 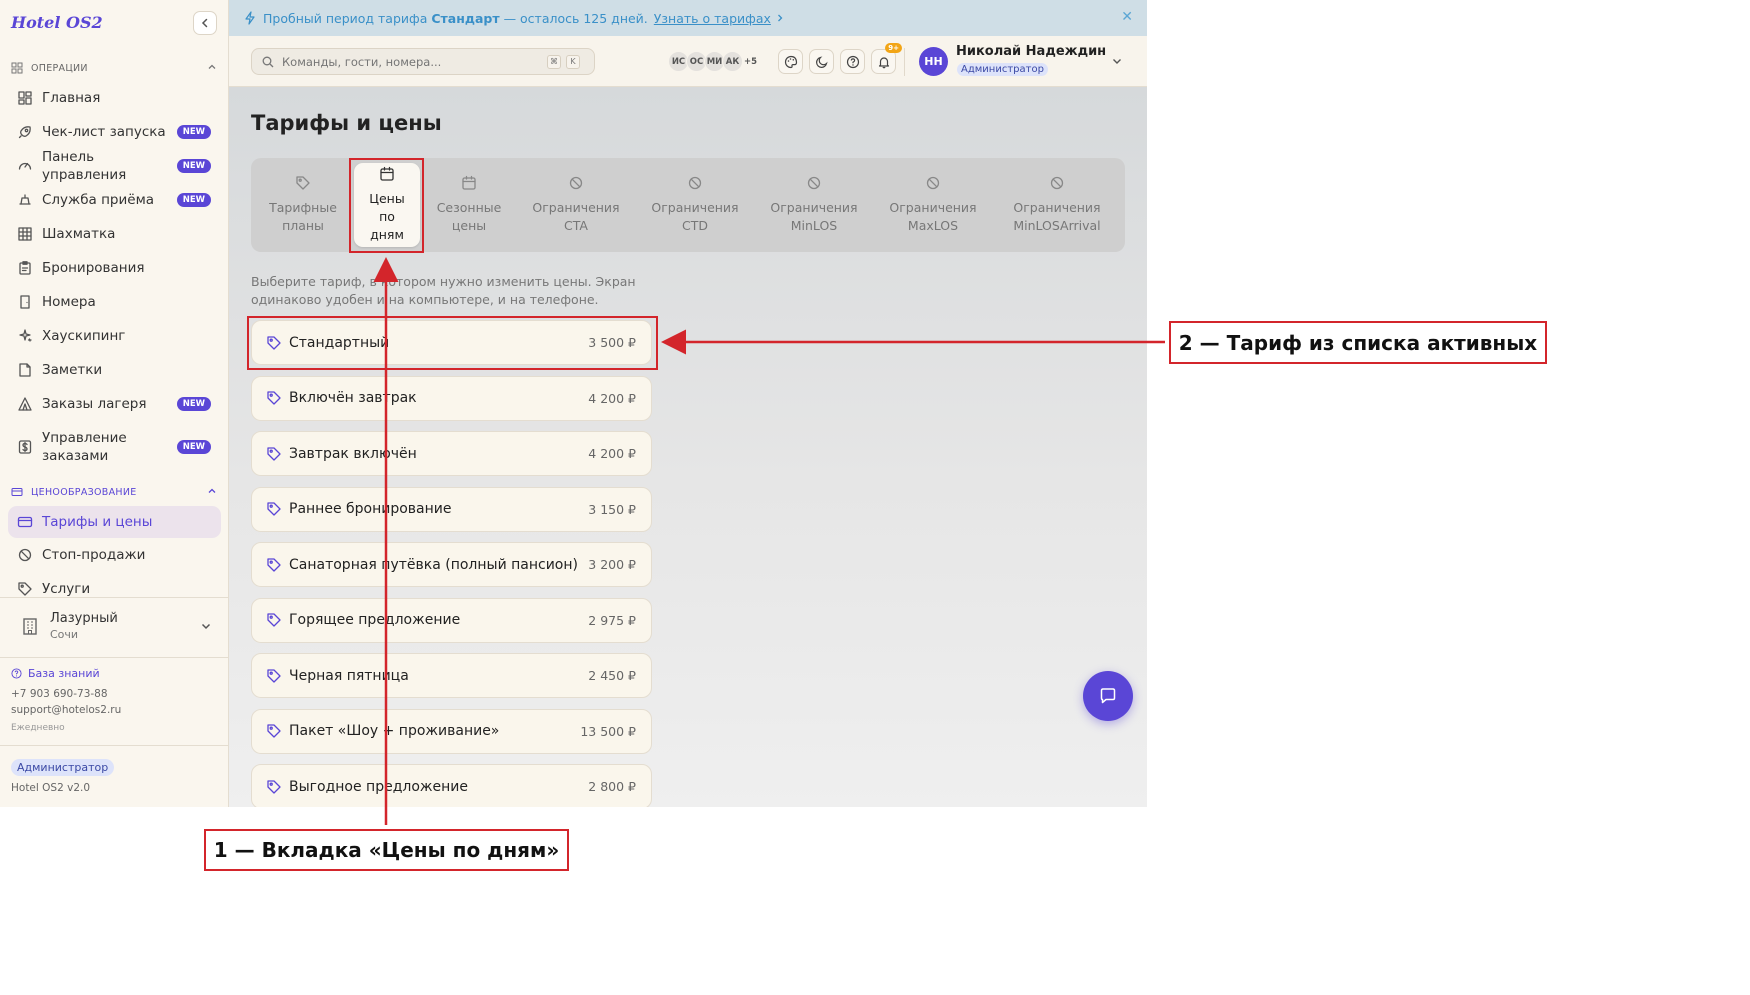 I want to click on annotation-label-1: 1 — Вкладка «Цены по дням», so click(x=386, y=850).